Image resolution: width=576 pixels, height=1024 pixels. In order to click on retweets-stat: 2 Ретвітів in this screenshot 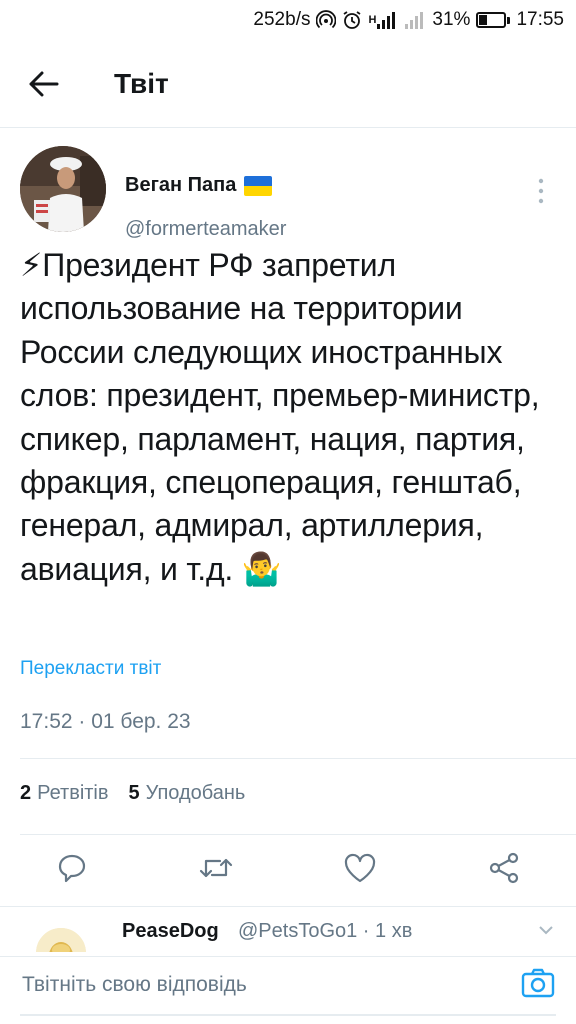, I will do `click(64, 793)`.